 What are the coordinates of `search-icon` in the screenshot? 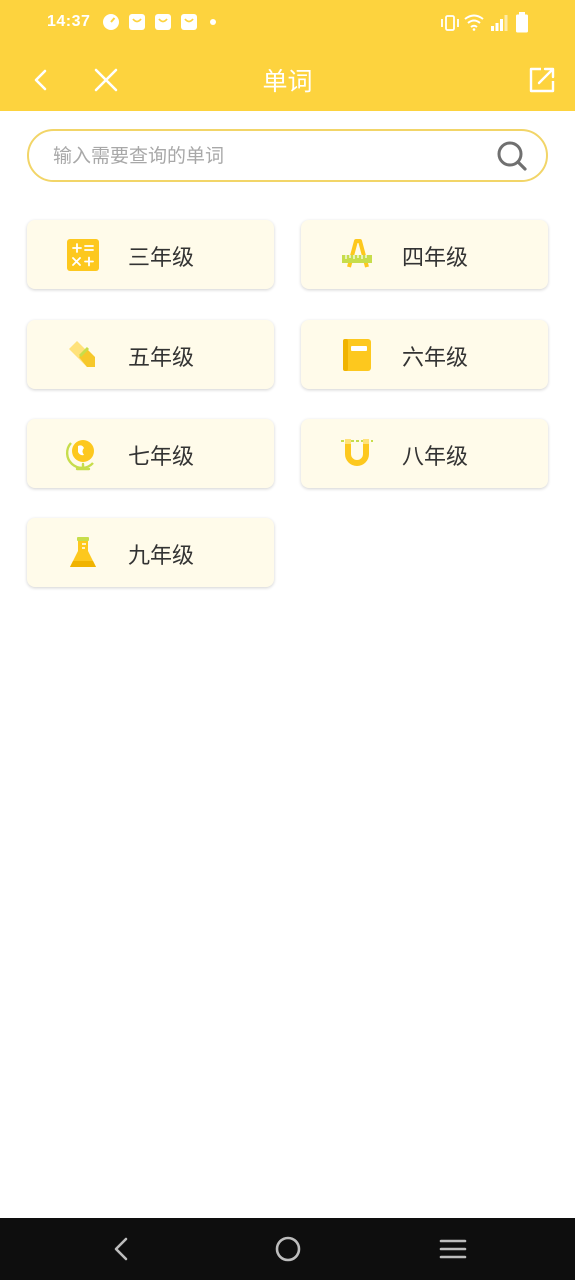 It's located at (512, 156).